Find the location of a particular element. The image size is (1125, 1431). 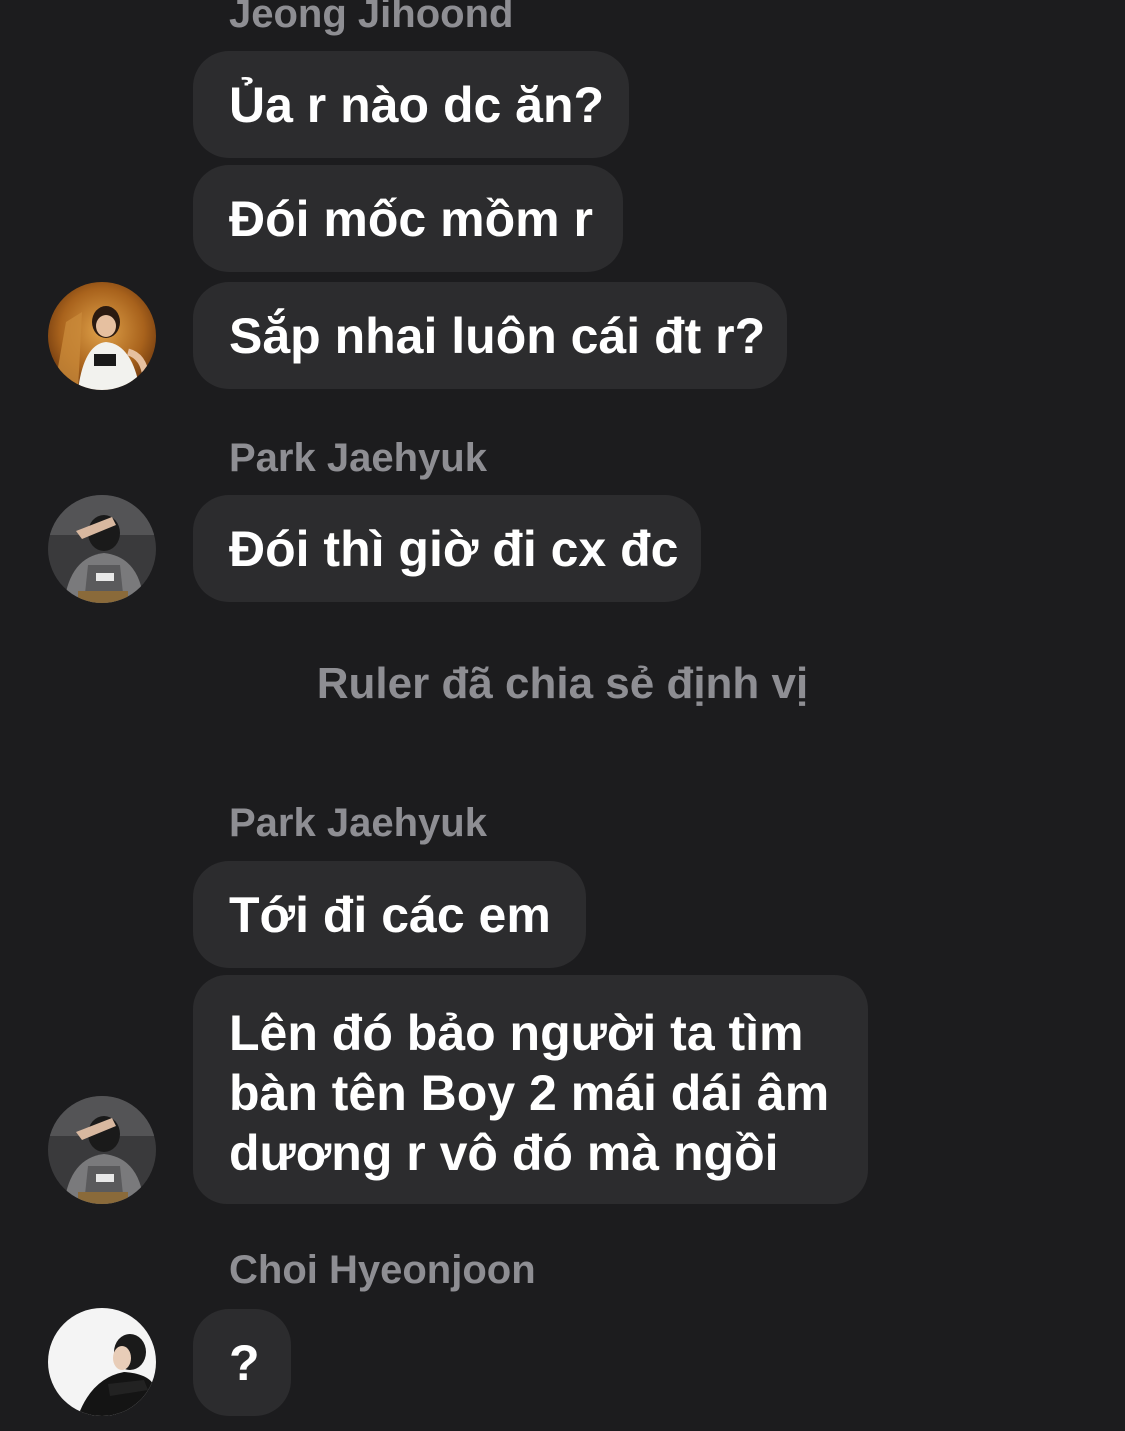

message-bubble: Tới đi các em is located at coordinates (389, 914).